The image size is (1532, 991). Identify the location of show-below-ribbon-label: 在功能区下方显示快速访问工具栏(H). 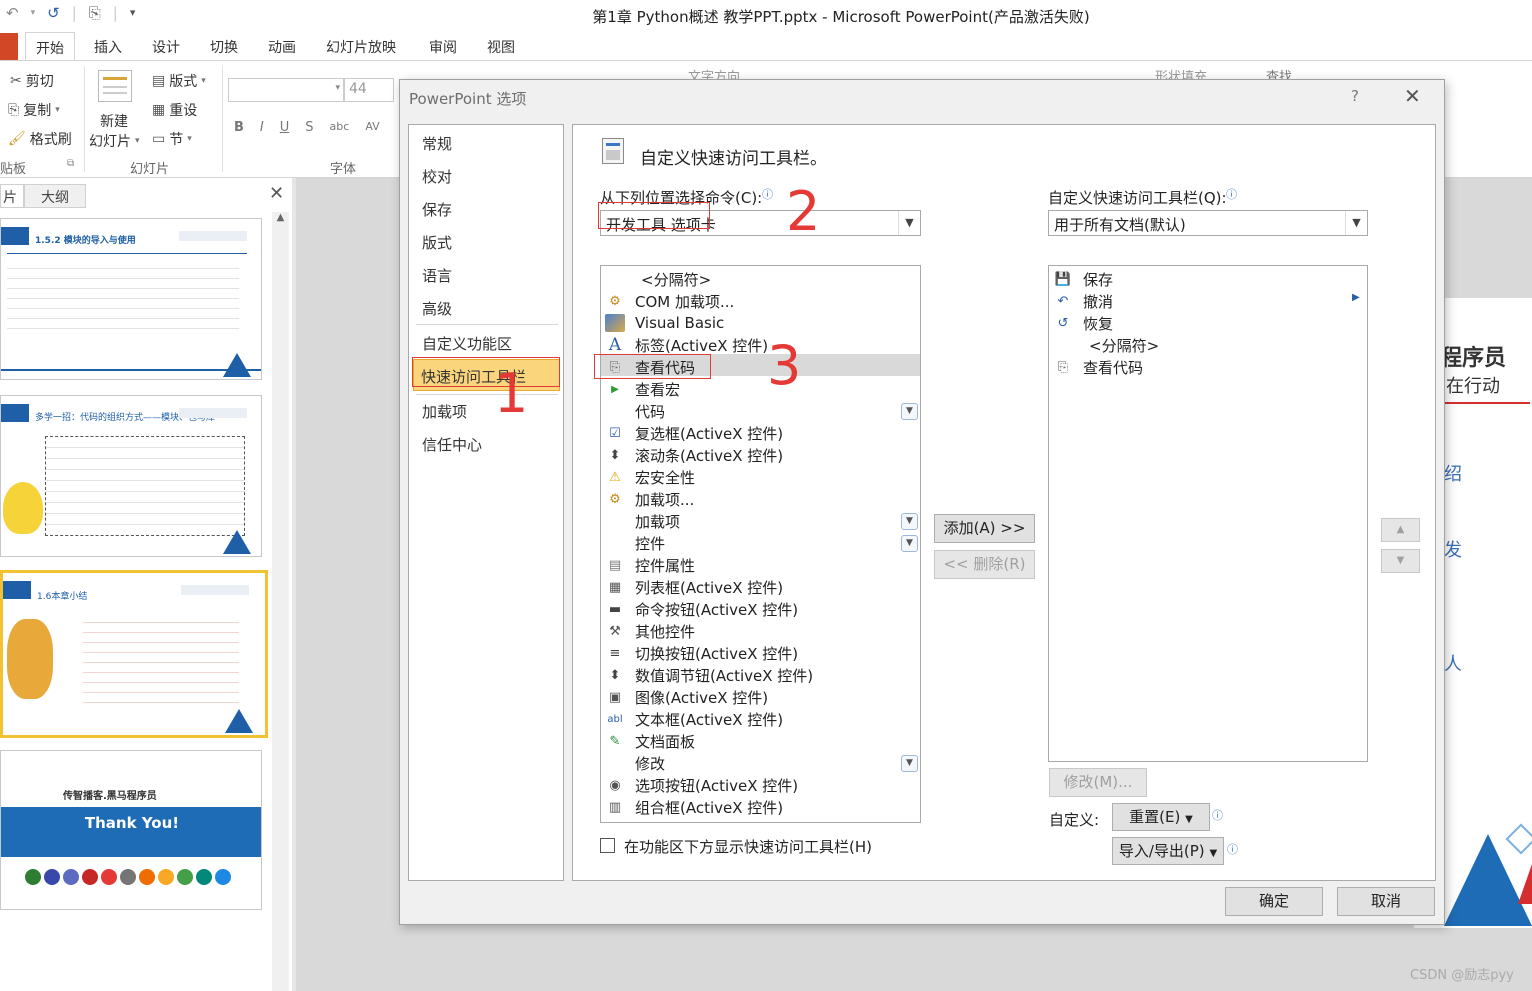
(748, 846).